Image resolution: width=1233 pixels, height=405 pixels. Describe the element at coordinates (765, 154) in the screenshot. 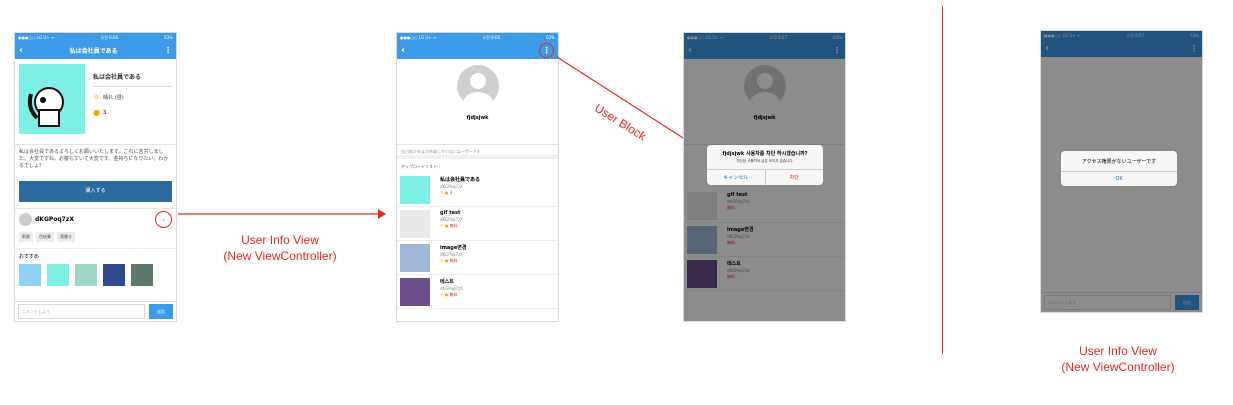

I see `dialog-title: fjdjsjwk 사용자를 차단 하시겠습니까?` at that location.